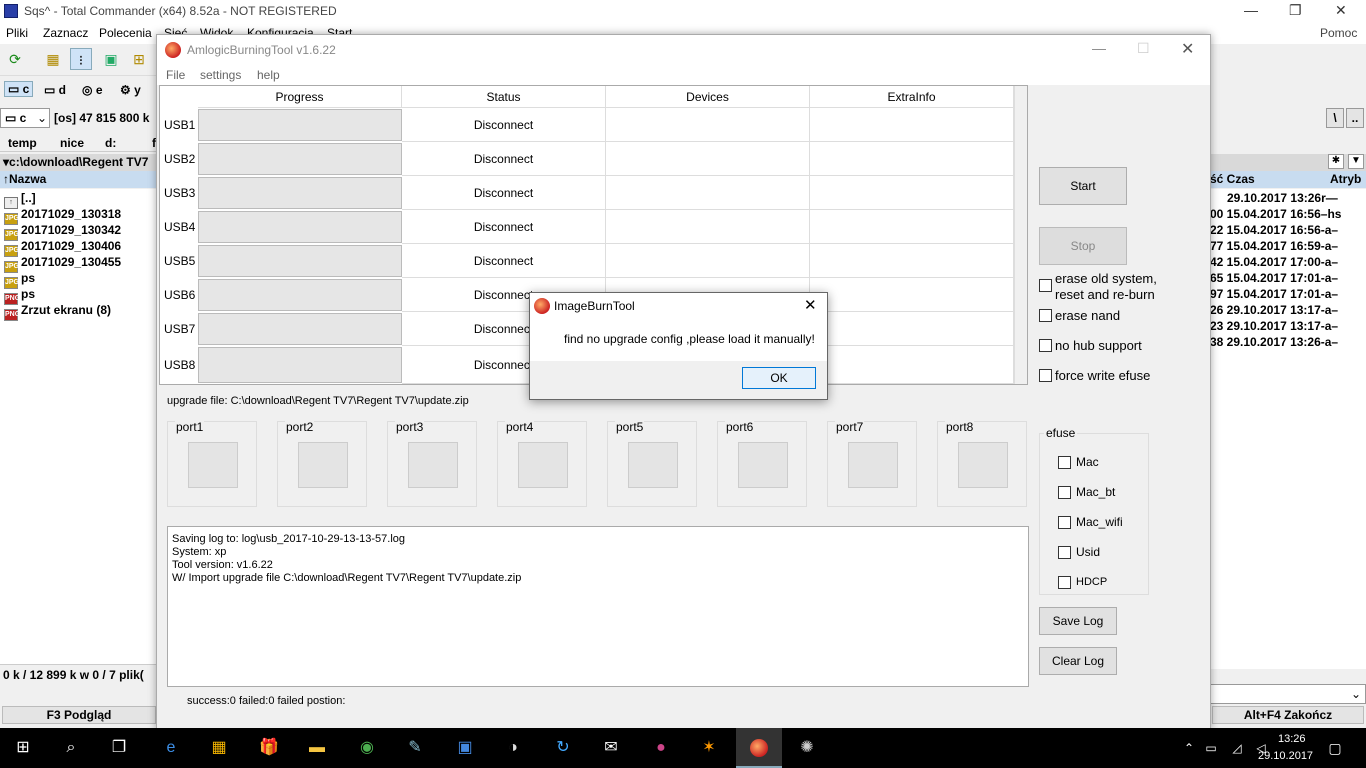 The width and height of the screenshot is (1366, 768). Describe the element at coordinates (1045, 285) in the screenshot. I see `erase-old-system-checkbox` at that location.